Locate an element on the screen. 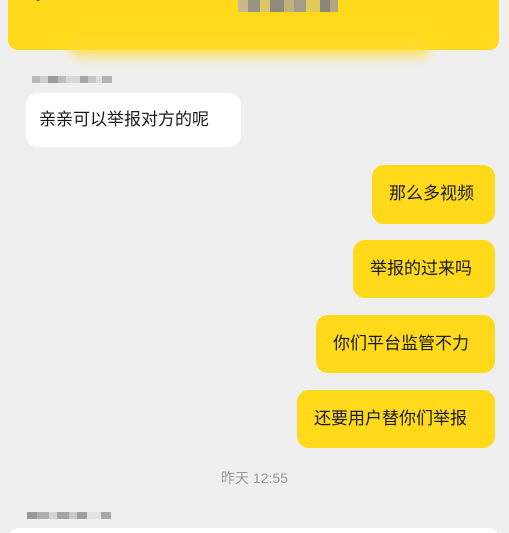 The image size is (509, 533). message-timestamp: 昨天 12:55 is located at coordinates (254, 478).